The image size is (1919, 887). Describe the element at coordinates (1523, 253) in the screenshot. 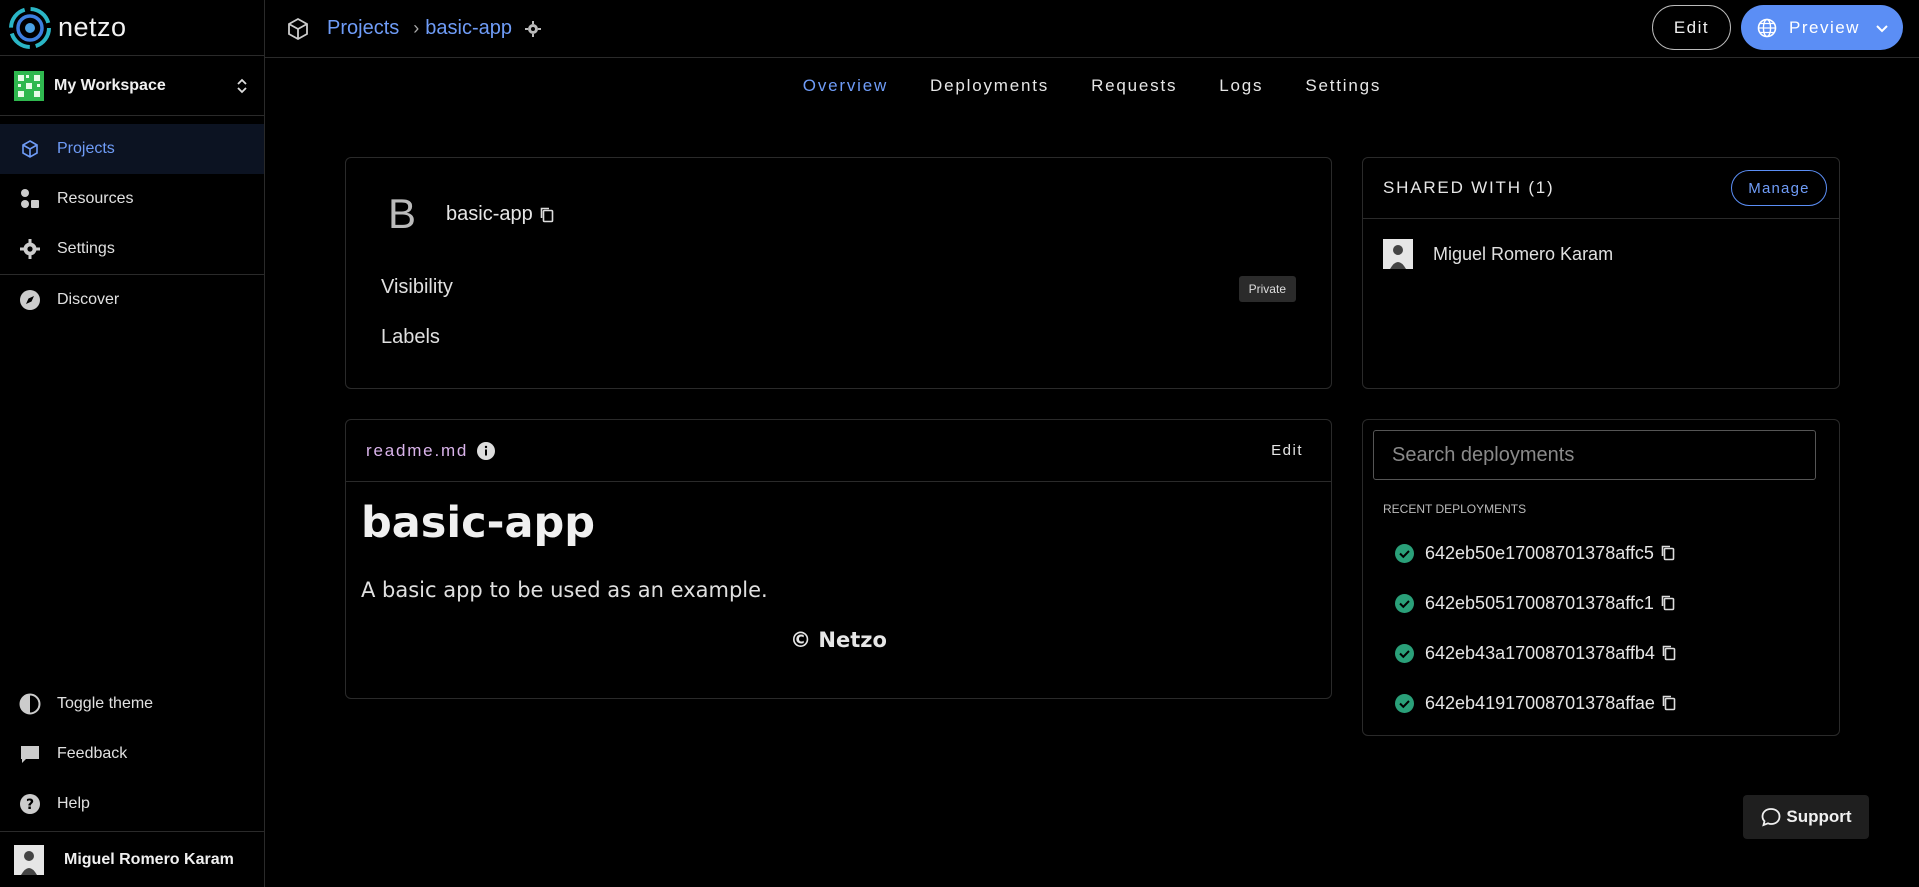

I see `shared-user-name: Miguel Romero Karam` at that location.